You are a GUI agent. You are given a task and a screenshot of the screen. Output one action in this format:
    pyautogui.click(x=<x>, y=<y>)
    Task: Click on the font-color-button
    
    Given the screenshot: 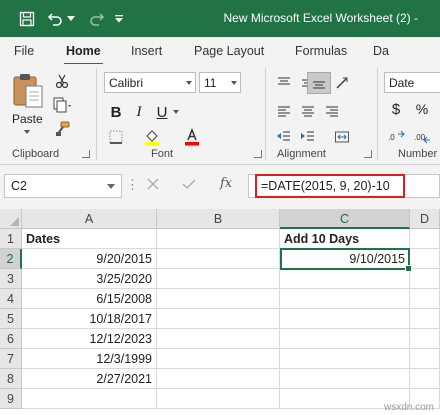 What is the action you would take?
    pyautogui.click(x=192, y=137)
    